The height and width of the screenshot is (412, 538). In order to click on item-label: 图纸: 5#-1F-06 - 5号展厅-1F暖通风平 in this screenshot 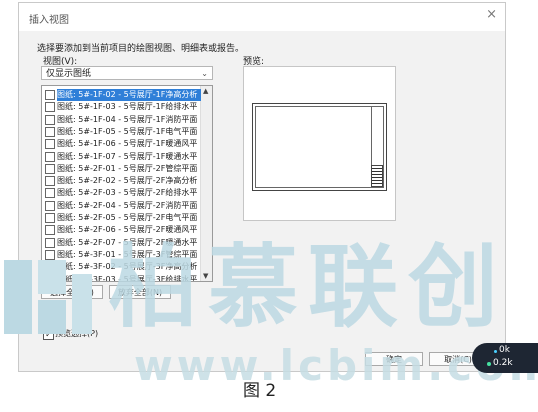, I will do `click(127, 144)`.